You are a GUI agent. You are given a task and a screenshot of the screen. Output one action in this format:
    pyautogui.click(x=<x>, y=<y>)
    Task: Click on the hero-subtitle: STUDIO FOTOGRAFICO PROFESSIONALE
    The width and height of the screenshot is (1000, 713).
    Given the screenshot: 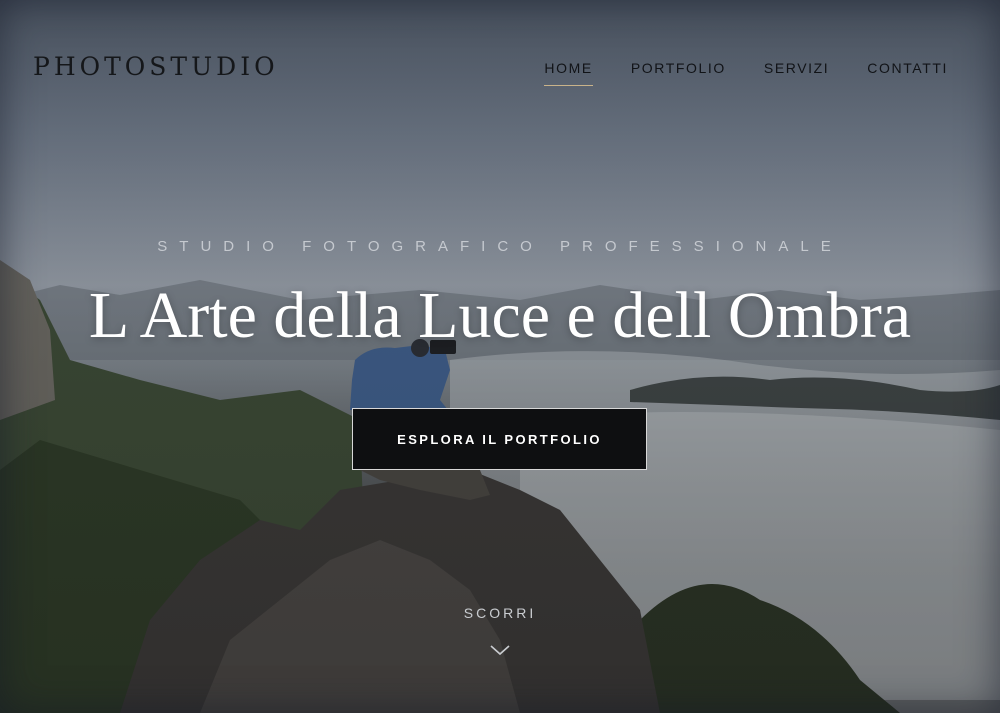 What is the action you would take?
    pyautogui.click(x=500, y=246)
    